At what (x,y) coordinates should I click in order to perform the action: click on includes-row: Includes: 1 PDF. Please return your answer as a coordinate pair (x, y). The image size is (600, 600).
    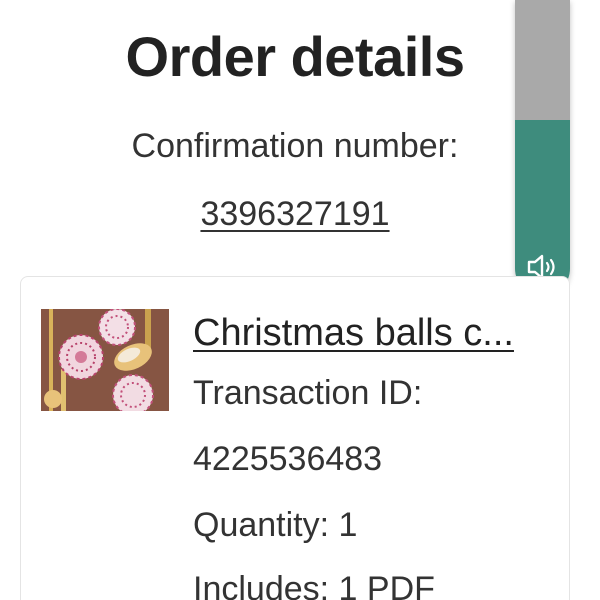
    Looking at the image, I should click on (314, 583).